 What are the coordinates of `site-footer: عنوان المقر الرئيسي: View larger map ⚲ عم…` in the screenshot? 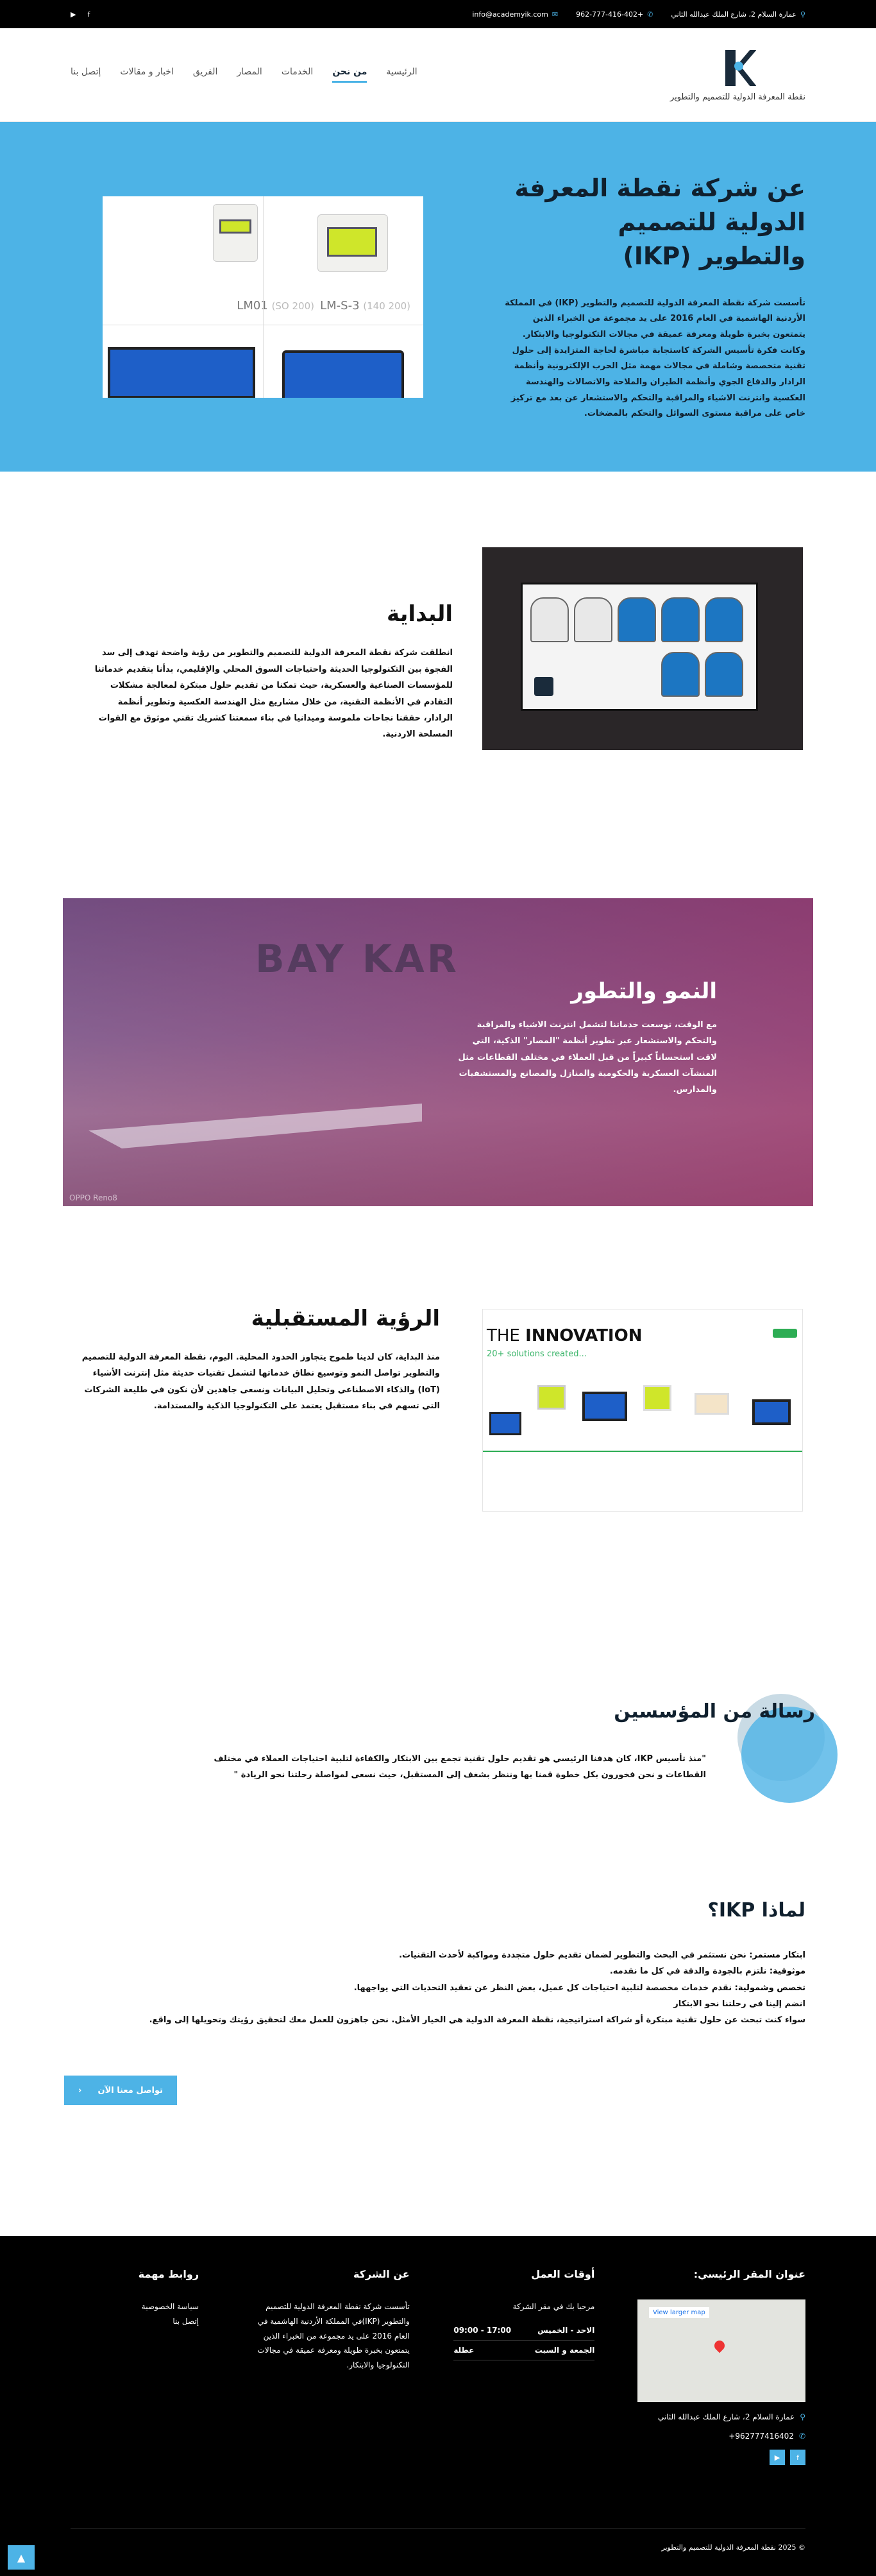 It's located at (438, 2406).